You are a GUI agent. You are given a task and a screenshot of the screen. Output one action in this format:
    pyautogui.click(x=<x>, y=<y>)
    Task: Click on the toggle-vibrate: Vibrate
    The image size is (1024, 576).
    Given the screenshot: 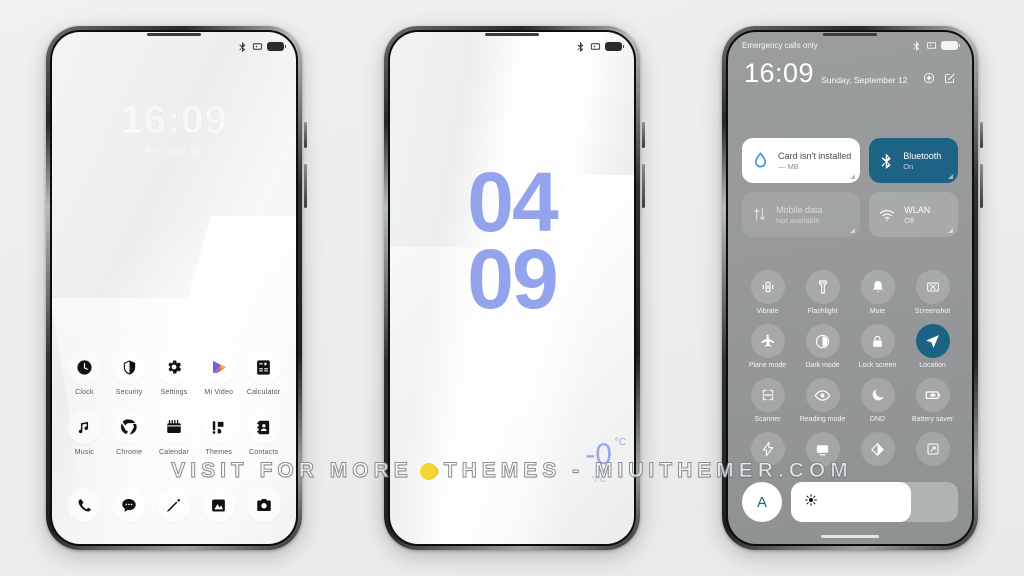 What is the action you would take?
    pyautogui.click(x=767, y=292)
    